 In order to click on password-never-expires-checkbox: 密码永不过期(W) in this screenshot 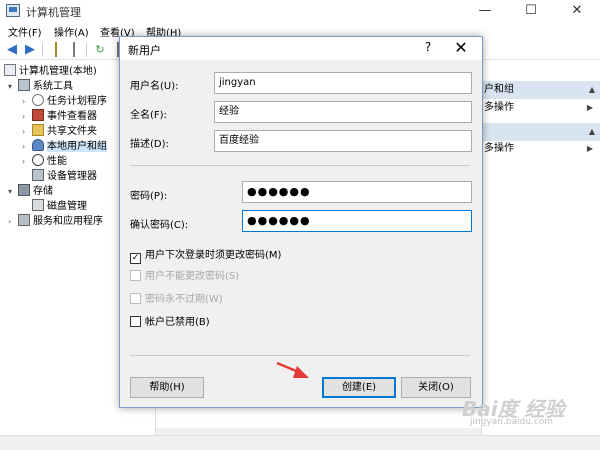, I will do `click(176, 300)`.